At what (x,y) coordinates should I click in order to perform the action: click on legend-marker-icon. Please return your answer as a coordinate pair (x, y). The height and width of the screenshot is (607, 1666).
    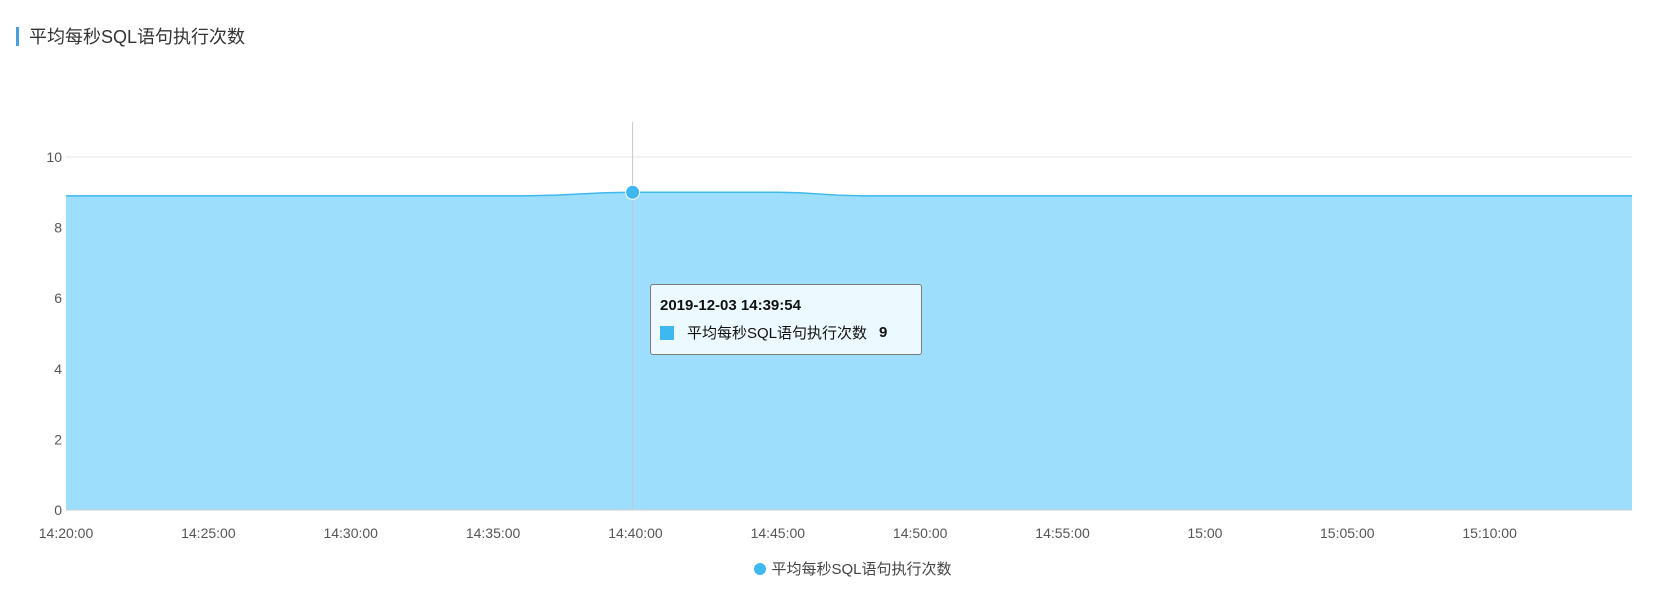
    Looking at the image, I should click on (760, 568).